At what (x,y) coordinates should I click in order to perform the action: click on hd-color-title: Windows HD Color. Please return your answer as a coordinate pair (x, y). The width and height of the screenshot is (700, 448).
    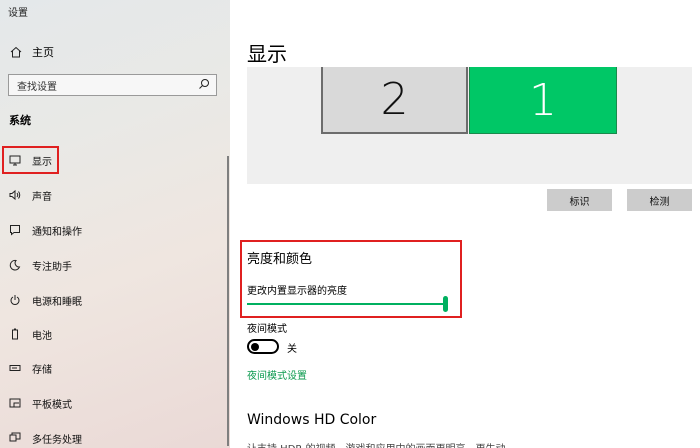
    Looking at the image, I should click on (312, 420).